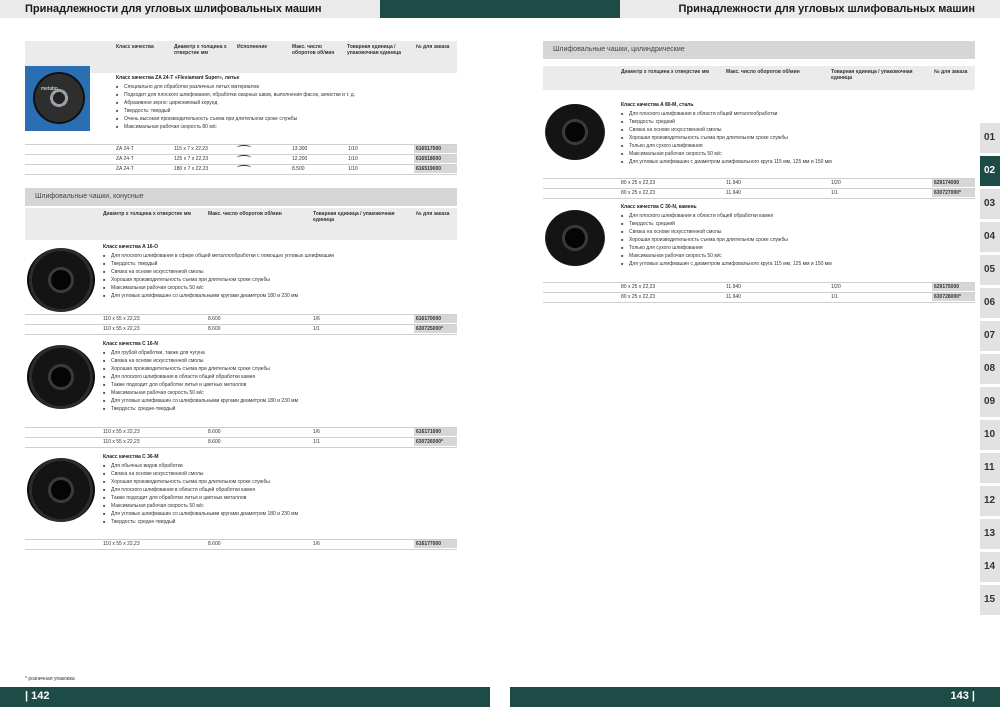 The width and height of the screenshot is (1000, 707). Describe the element at coordinates (435, 319) in the screenshot. I see `cell-order-number: 616170000` at that location.